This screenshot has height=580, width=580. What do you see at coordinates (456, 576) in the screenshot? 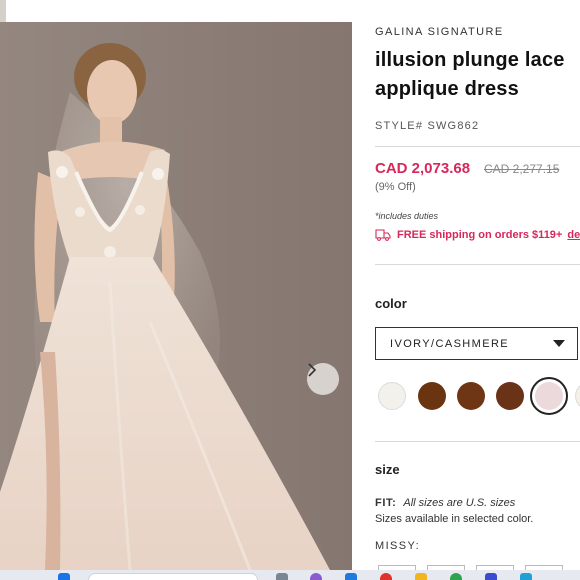
I see `whatsapp-icon` at bounding box center [456, 576].